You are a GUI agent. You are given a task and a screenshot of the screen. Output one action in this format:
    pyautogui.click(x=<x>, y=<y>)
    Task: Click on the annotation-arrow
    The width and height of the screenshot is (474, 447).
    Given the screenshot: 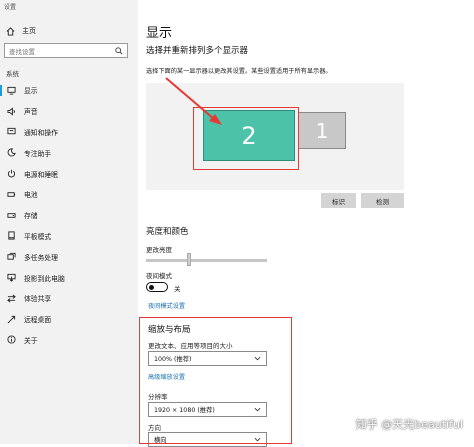 What is the action you would take?
    pyautogui.click(x=193, y=101)
    